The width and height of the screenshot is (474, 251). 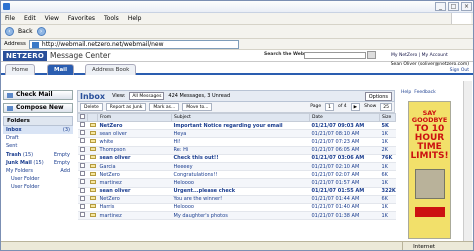 I want to click on back-arrow-icon: ‹, so click(x=9, y=31).